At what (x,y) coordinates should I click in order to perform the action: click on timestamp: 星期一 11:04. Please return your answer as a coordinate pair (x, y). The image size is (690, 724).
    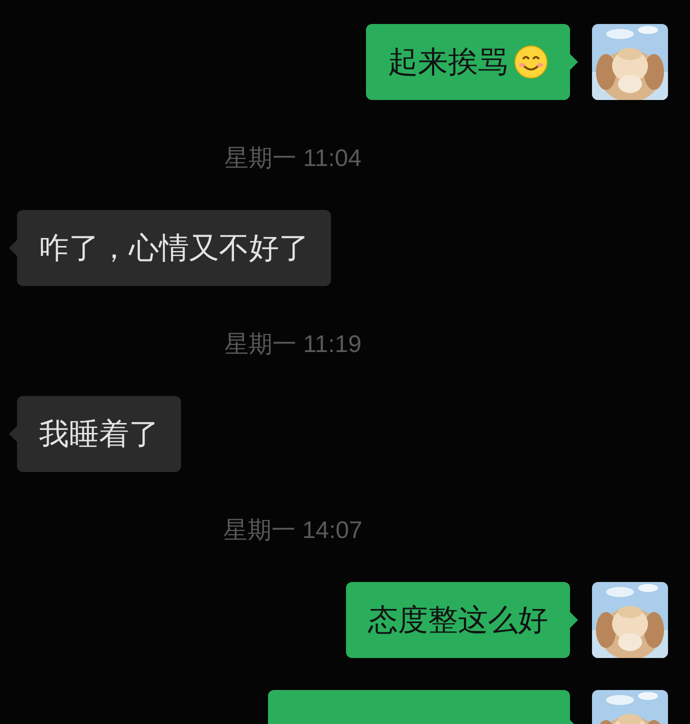
    Looking at the image, I should click on (293, 159).